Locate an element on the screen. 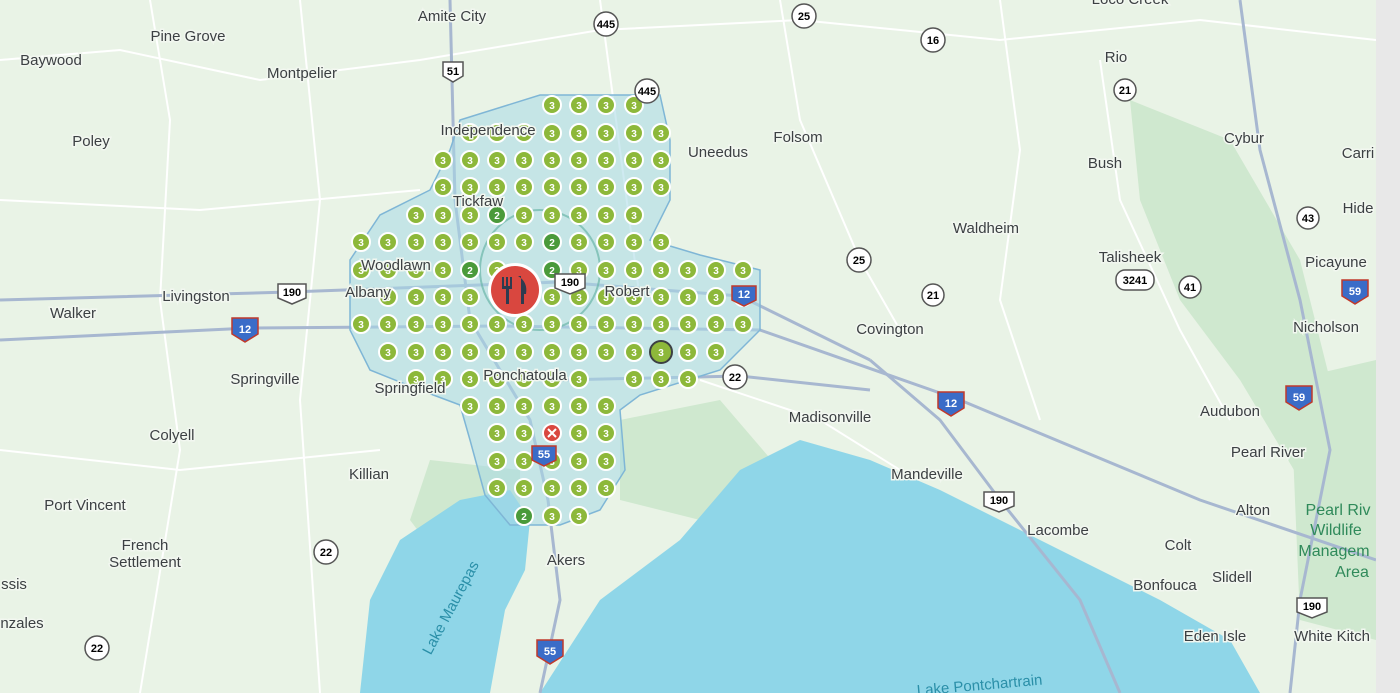 The width and height of the screenshot is (1400, 693). closed-marker is located at coordinates (552, 433).